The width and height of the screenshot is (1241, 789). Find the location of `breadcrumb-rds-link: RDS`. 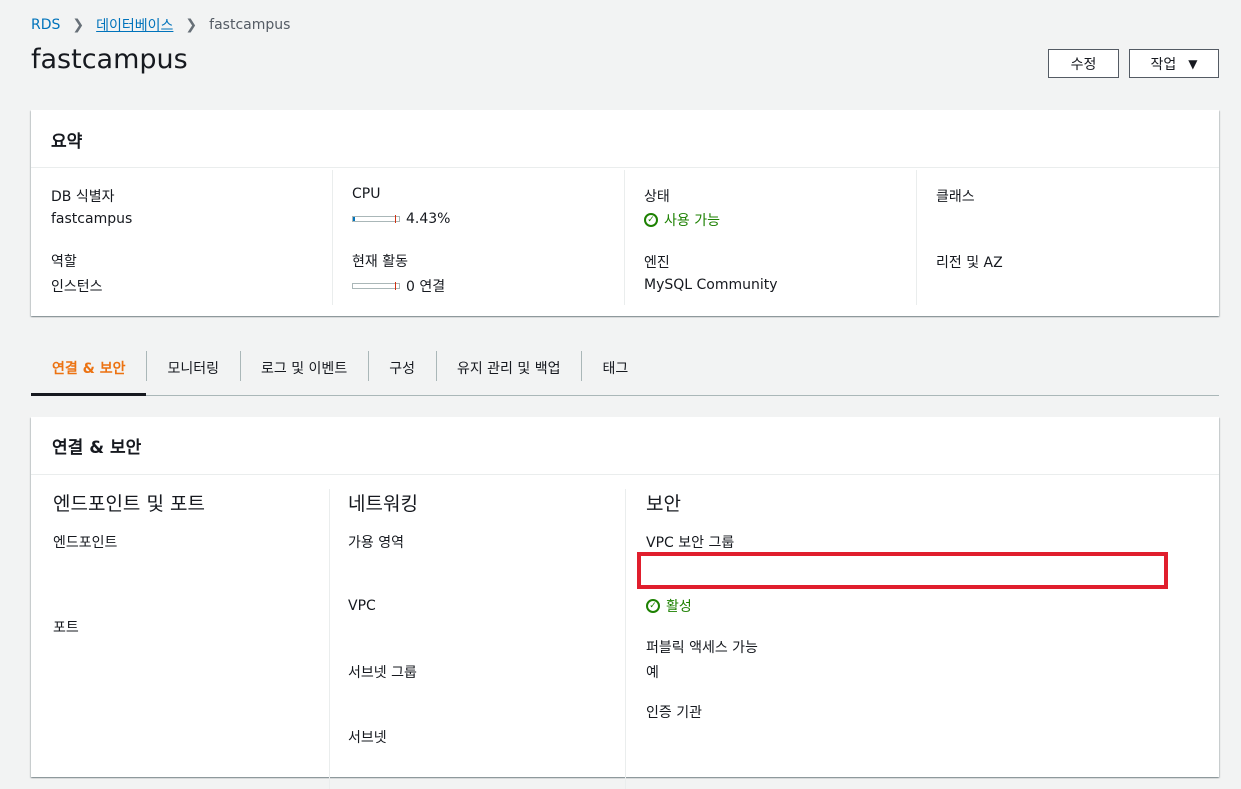

breadcrumb-rds-link: RDS is located at coordinates (45, 25).